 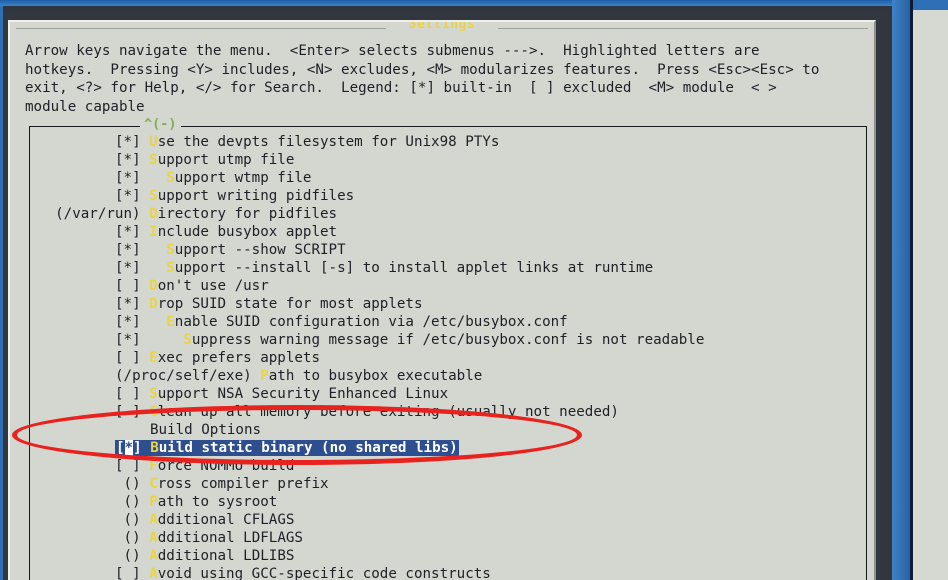 I want to click on hotkey-letter: B, so click(x=154, y=448).